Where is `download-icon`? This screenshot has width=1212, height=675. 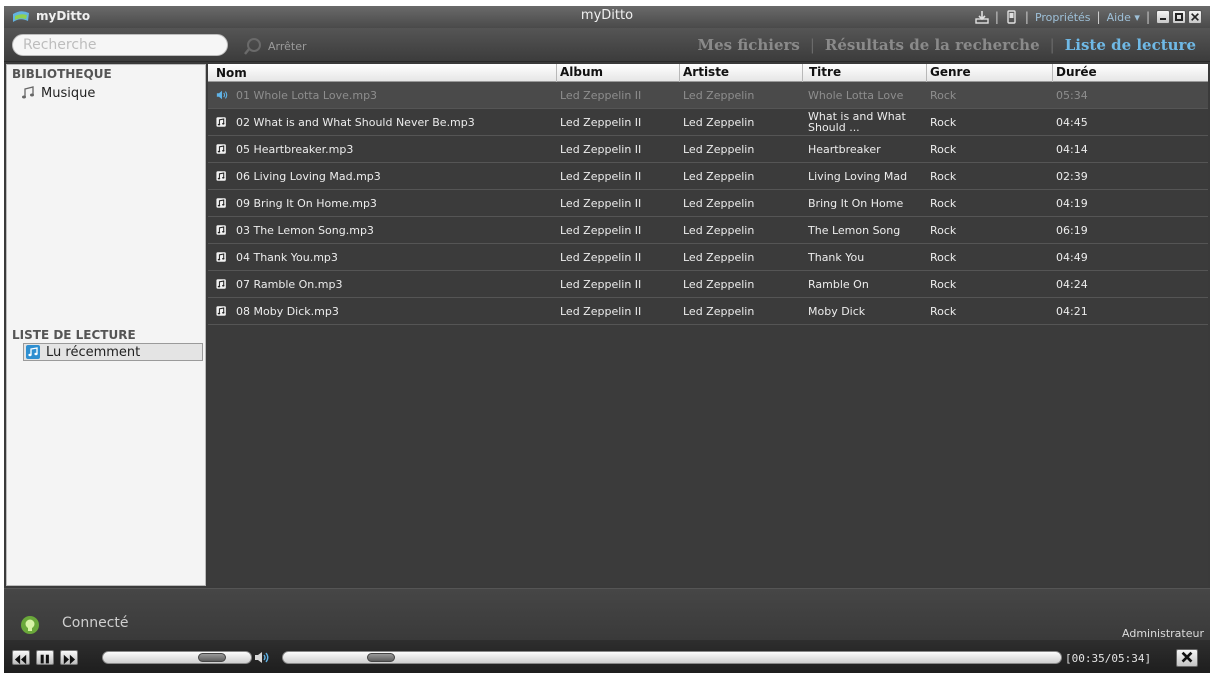
download-icon is located at coordinates (982, 17).